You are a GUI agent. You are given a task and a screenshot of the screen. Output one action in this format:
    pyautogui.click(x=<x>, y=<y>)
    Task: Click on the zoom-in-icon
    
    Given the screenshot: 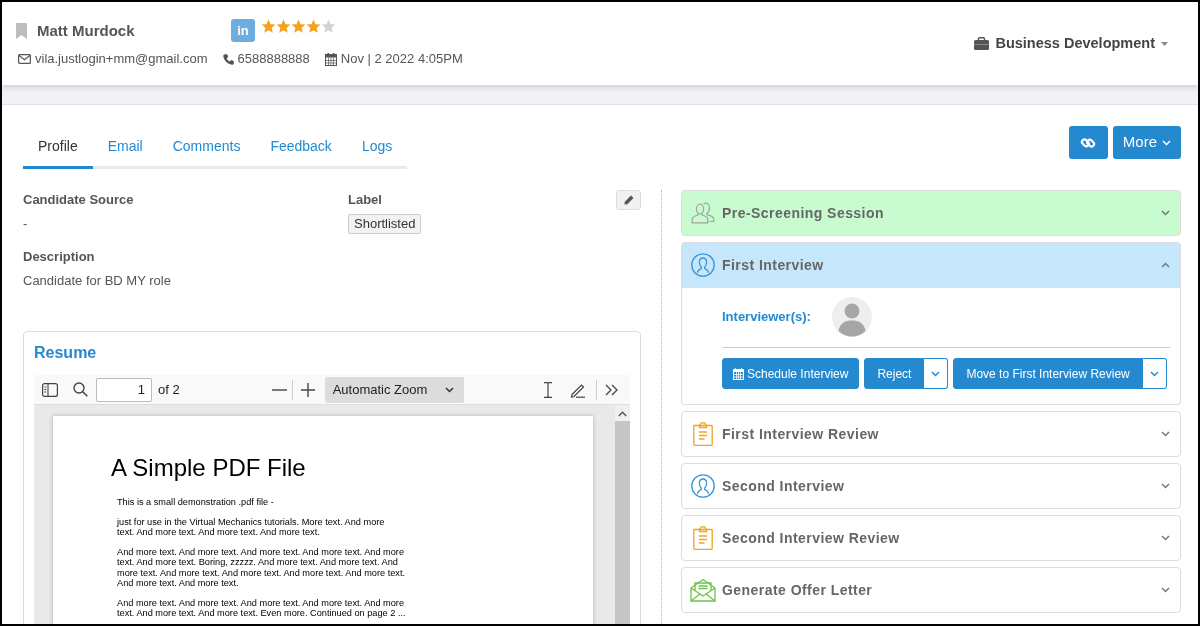 What is the action you would take?
    pyautogui.click(x=307, y=389)
    